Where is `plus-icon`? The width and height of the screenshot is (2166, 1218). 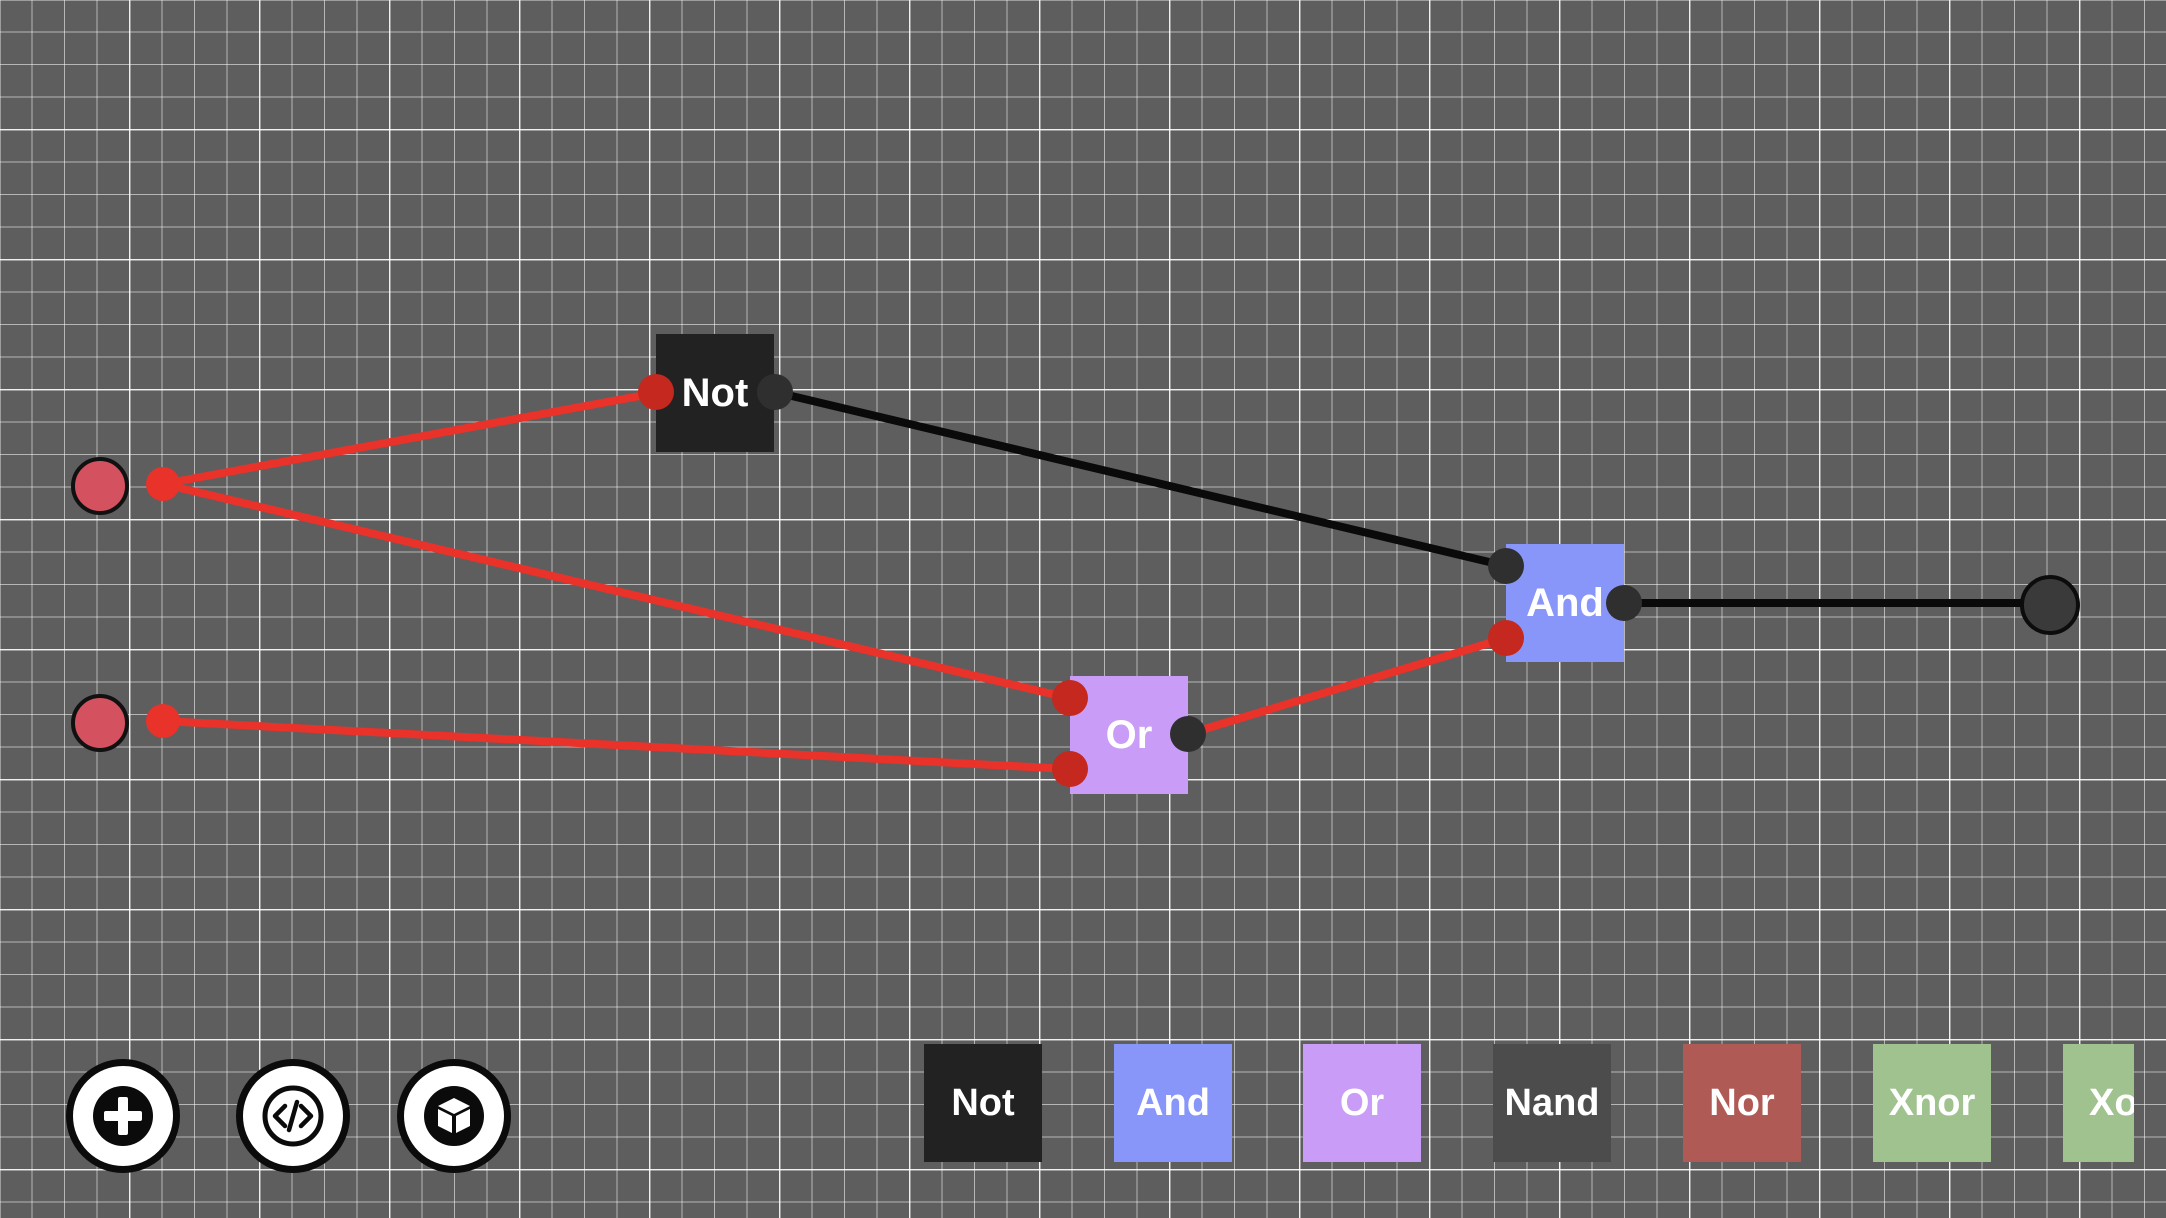
plus-icon is located at coordinates (123, 1116).